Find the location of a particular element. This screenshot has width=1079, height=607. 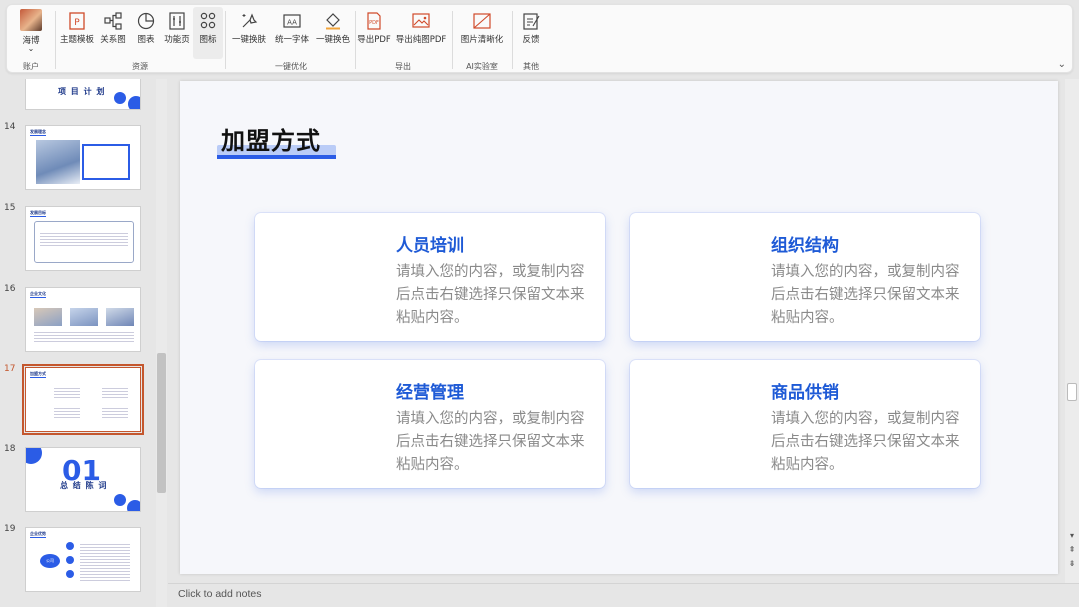

svg-text: P is located at coordinates (77, 23).